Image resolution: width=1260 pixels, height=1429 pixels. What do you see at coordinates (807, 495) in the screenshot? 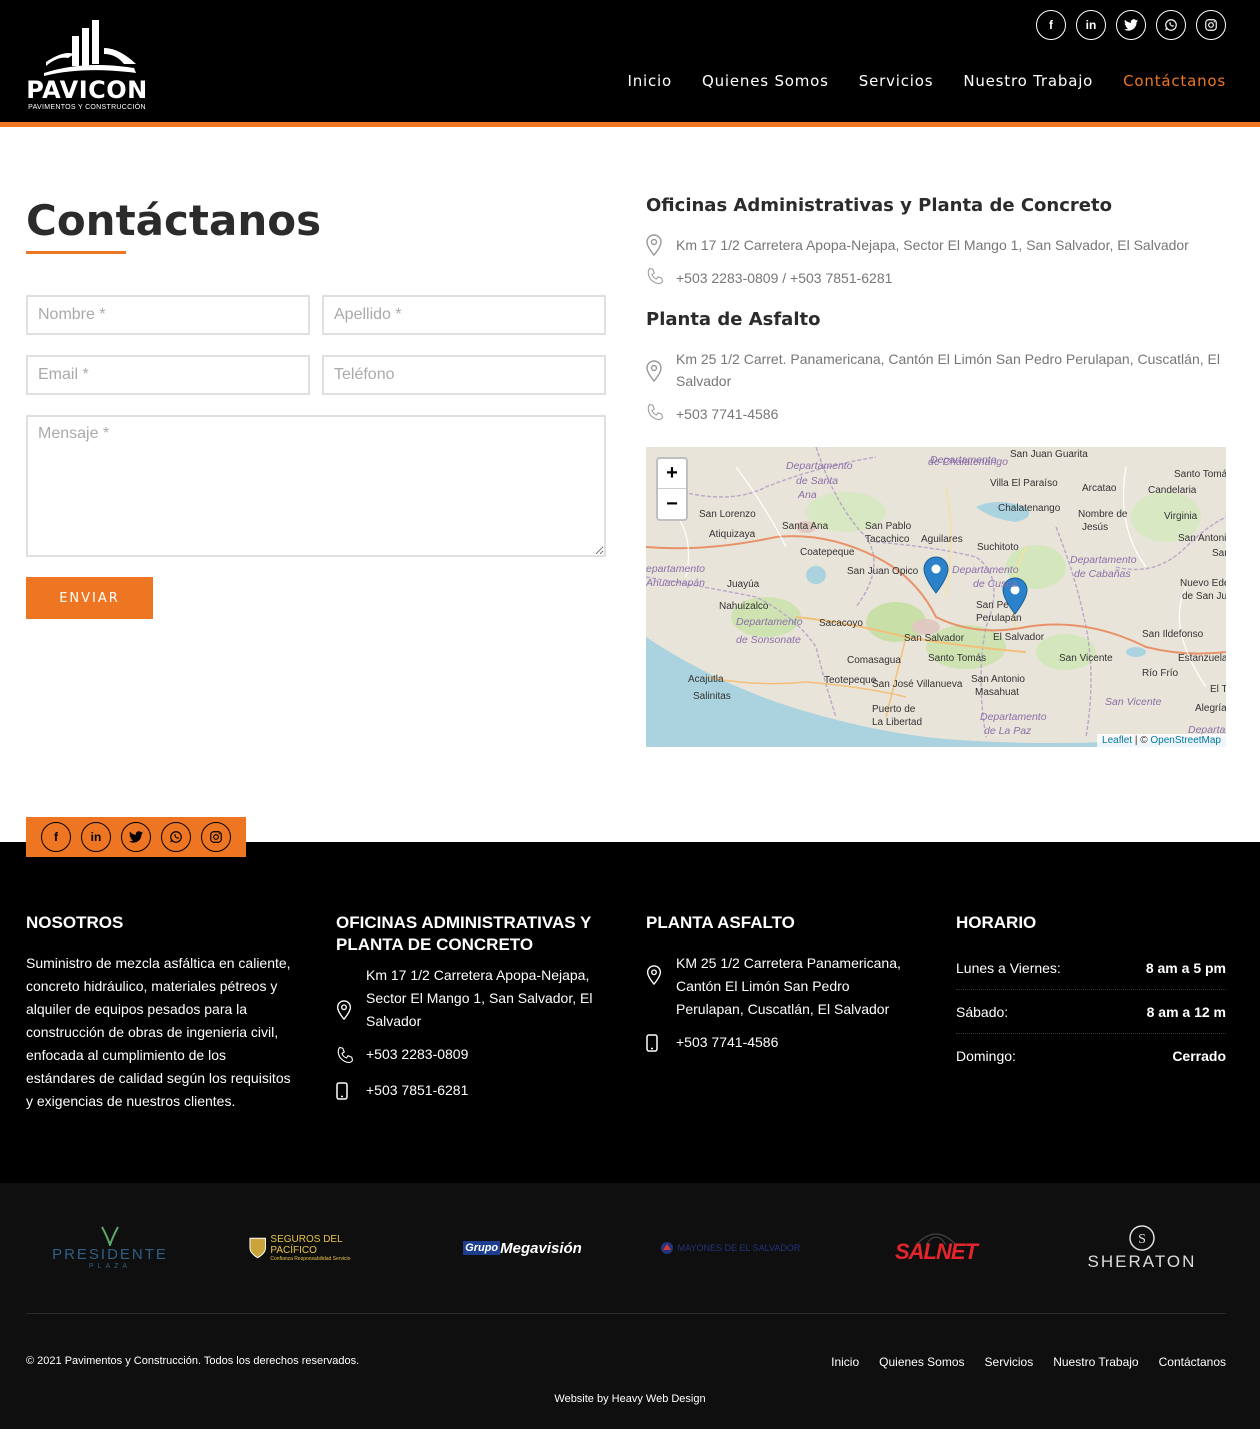
I see `map-label: Ana` at bounding box center [807, 495].